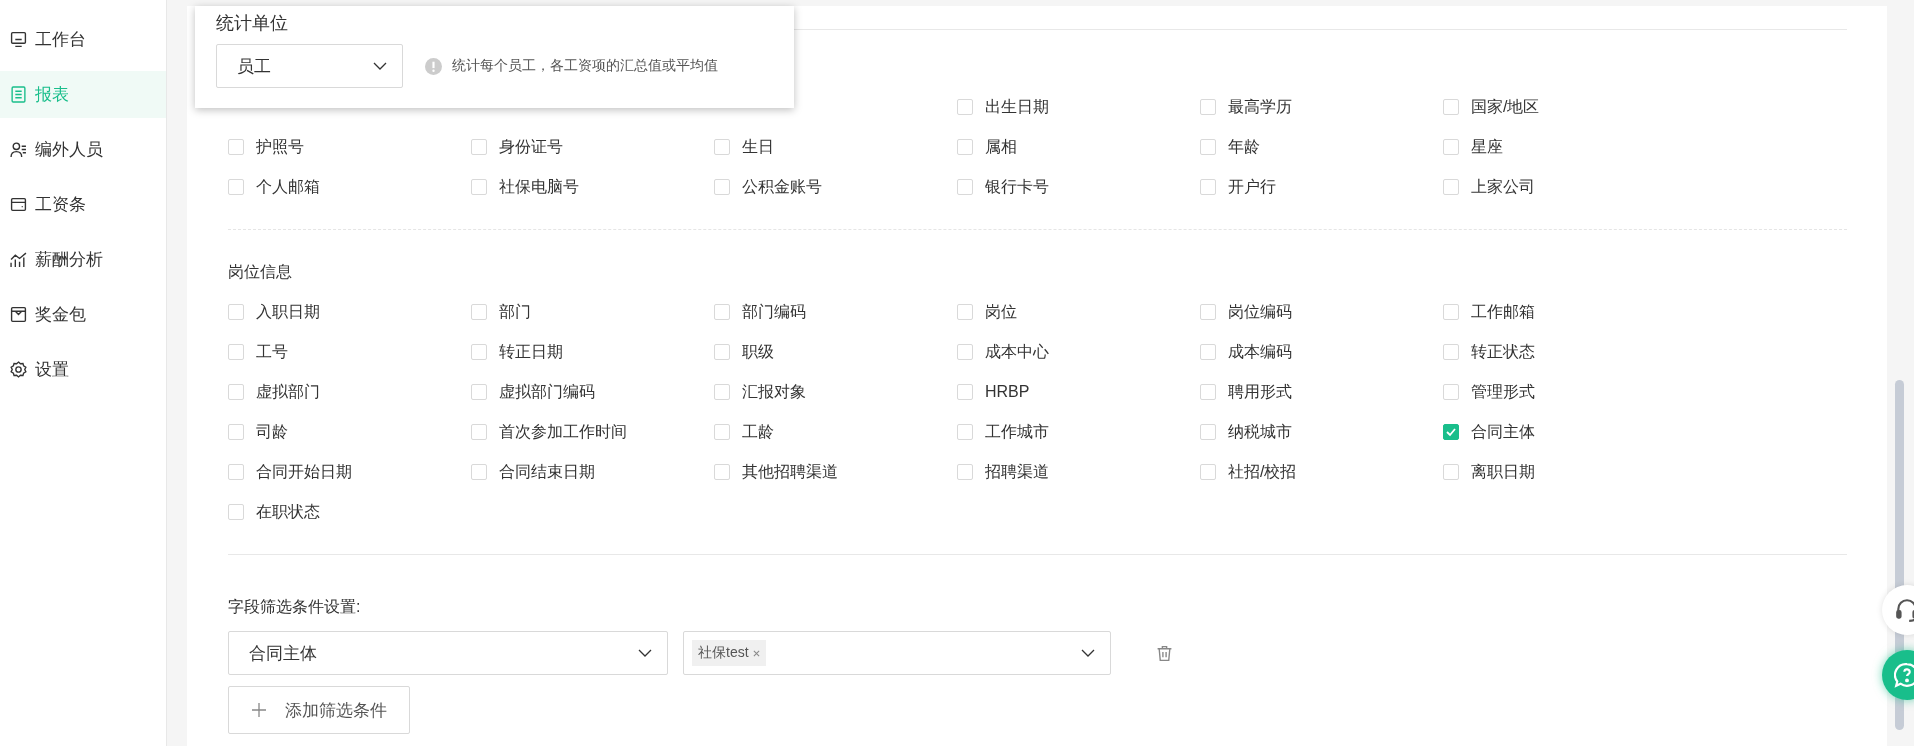  Describe the element at coordinates (592, 392) in the screenshot. I see `checkbox-option: 虚拟部门编码` at that location.